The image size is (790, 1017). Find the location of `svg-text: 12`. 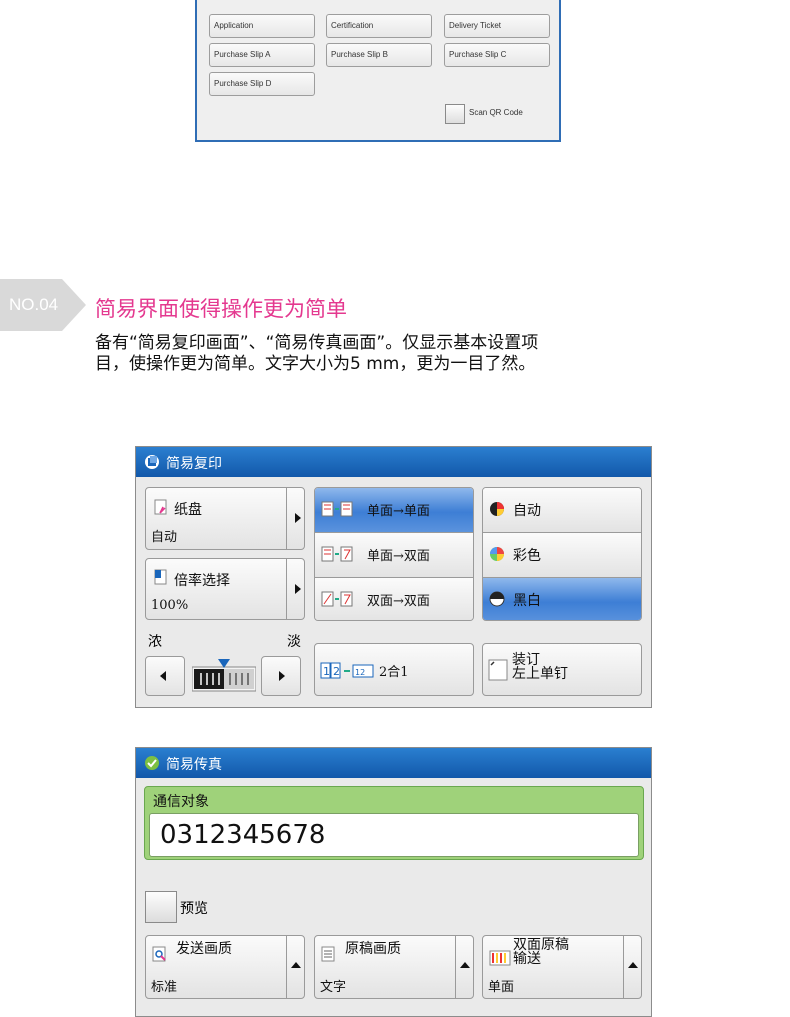

svg-text: 12 is located at coordinates (360, 672).